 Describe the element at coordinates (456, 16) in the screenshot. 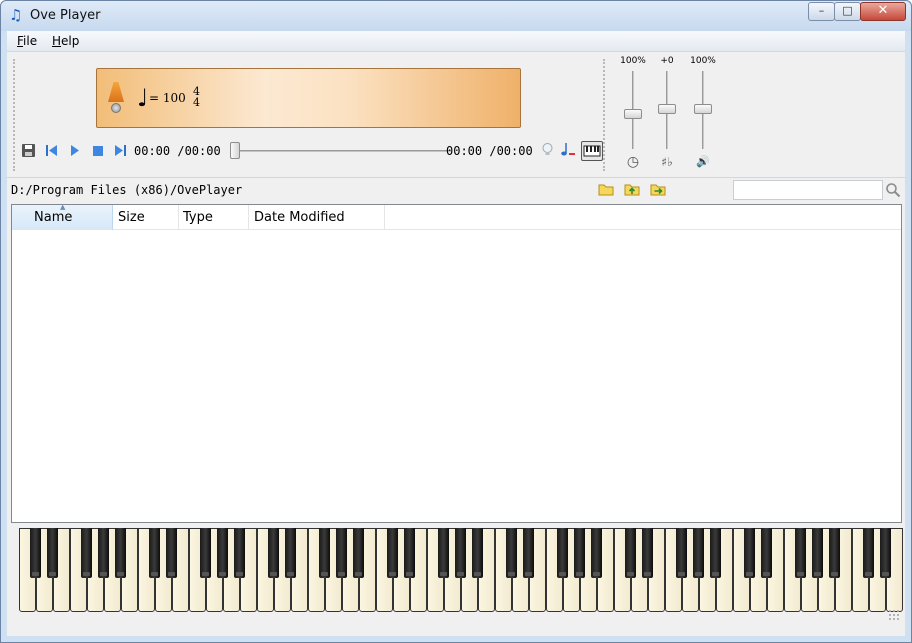

I see `title-bar: ♫ Ove Player – □ ✕` at that location.